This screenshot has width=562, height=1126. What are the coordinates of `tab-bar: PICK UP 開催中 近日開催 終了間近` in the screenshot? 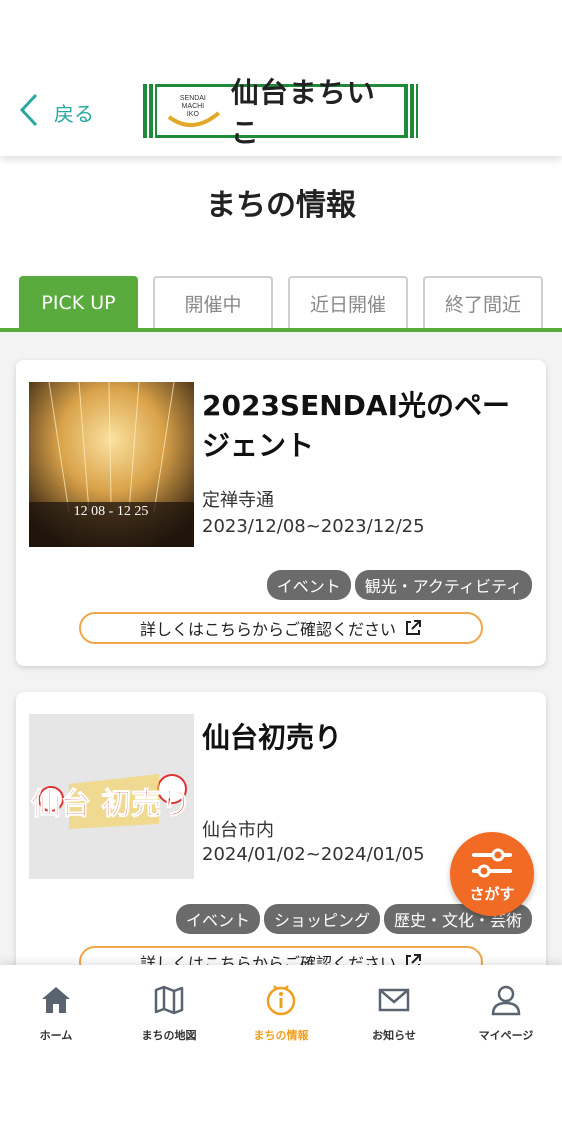 It's located at (281, 303).